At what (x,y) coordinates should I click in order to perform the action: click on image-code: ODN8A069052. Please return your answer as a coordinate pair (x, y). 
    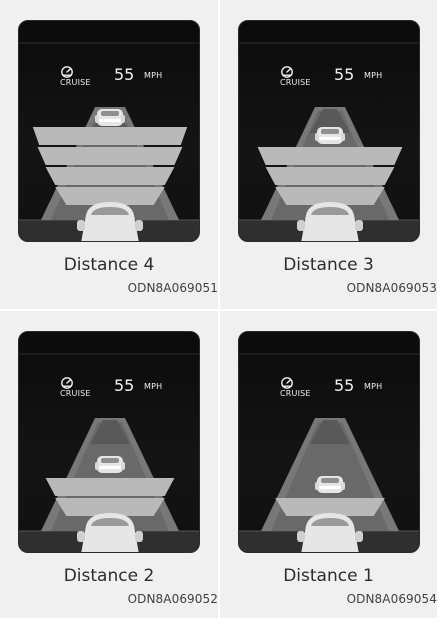
    Looking at the image, I should click on (172, 599).